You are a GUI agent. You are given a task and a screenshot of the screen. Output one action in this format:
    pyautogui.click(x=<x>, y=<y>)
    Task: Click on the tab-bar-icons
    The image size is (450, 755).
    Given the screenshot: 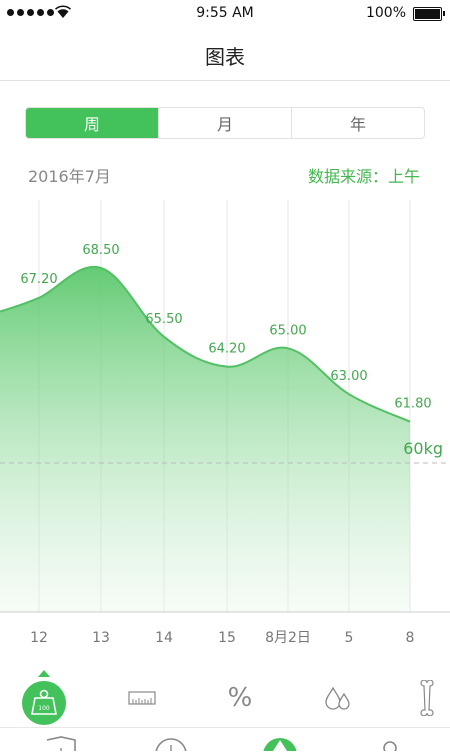 What is the action you would take?
    pyautogui.click(x=221, y=745)
    